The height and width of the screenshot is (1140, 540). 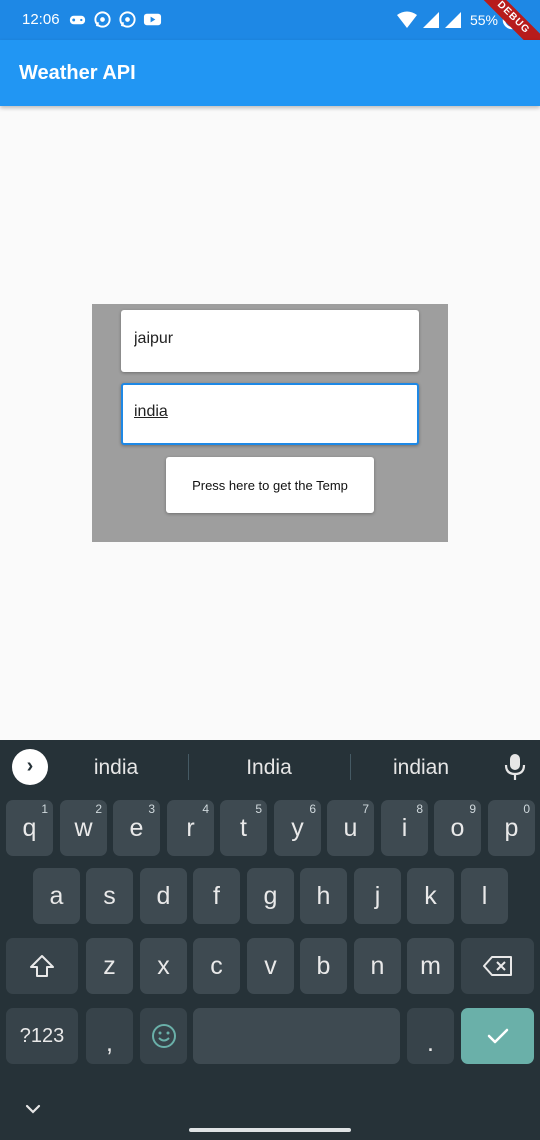 I want to click on country-input, so click(x=269, y=412).